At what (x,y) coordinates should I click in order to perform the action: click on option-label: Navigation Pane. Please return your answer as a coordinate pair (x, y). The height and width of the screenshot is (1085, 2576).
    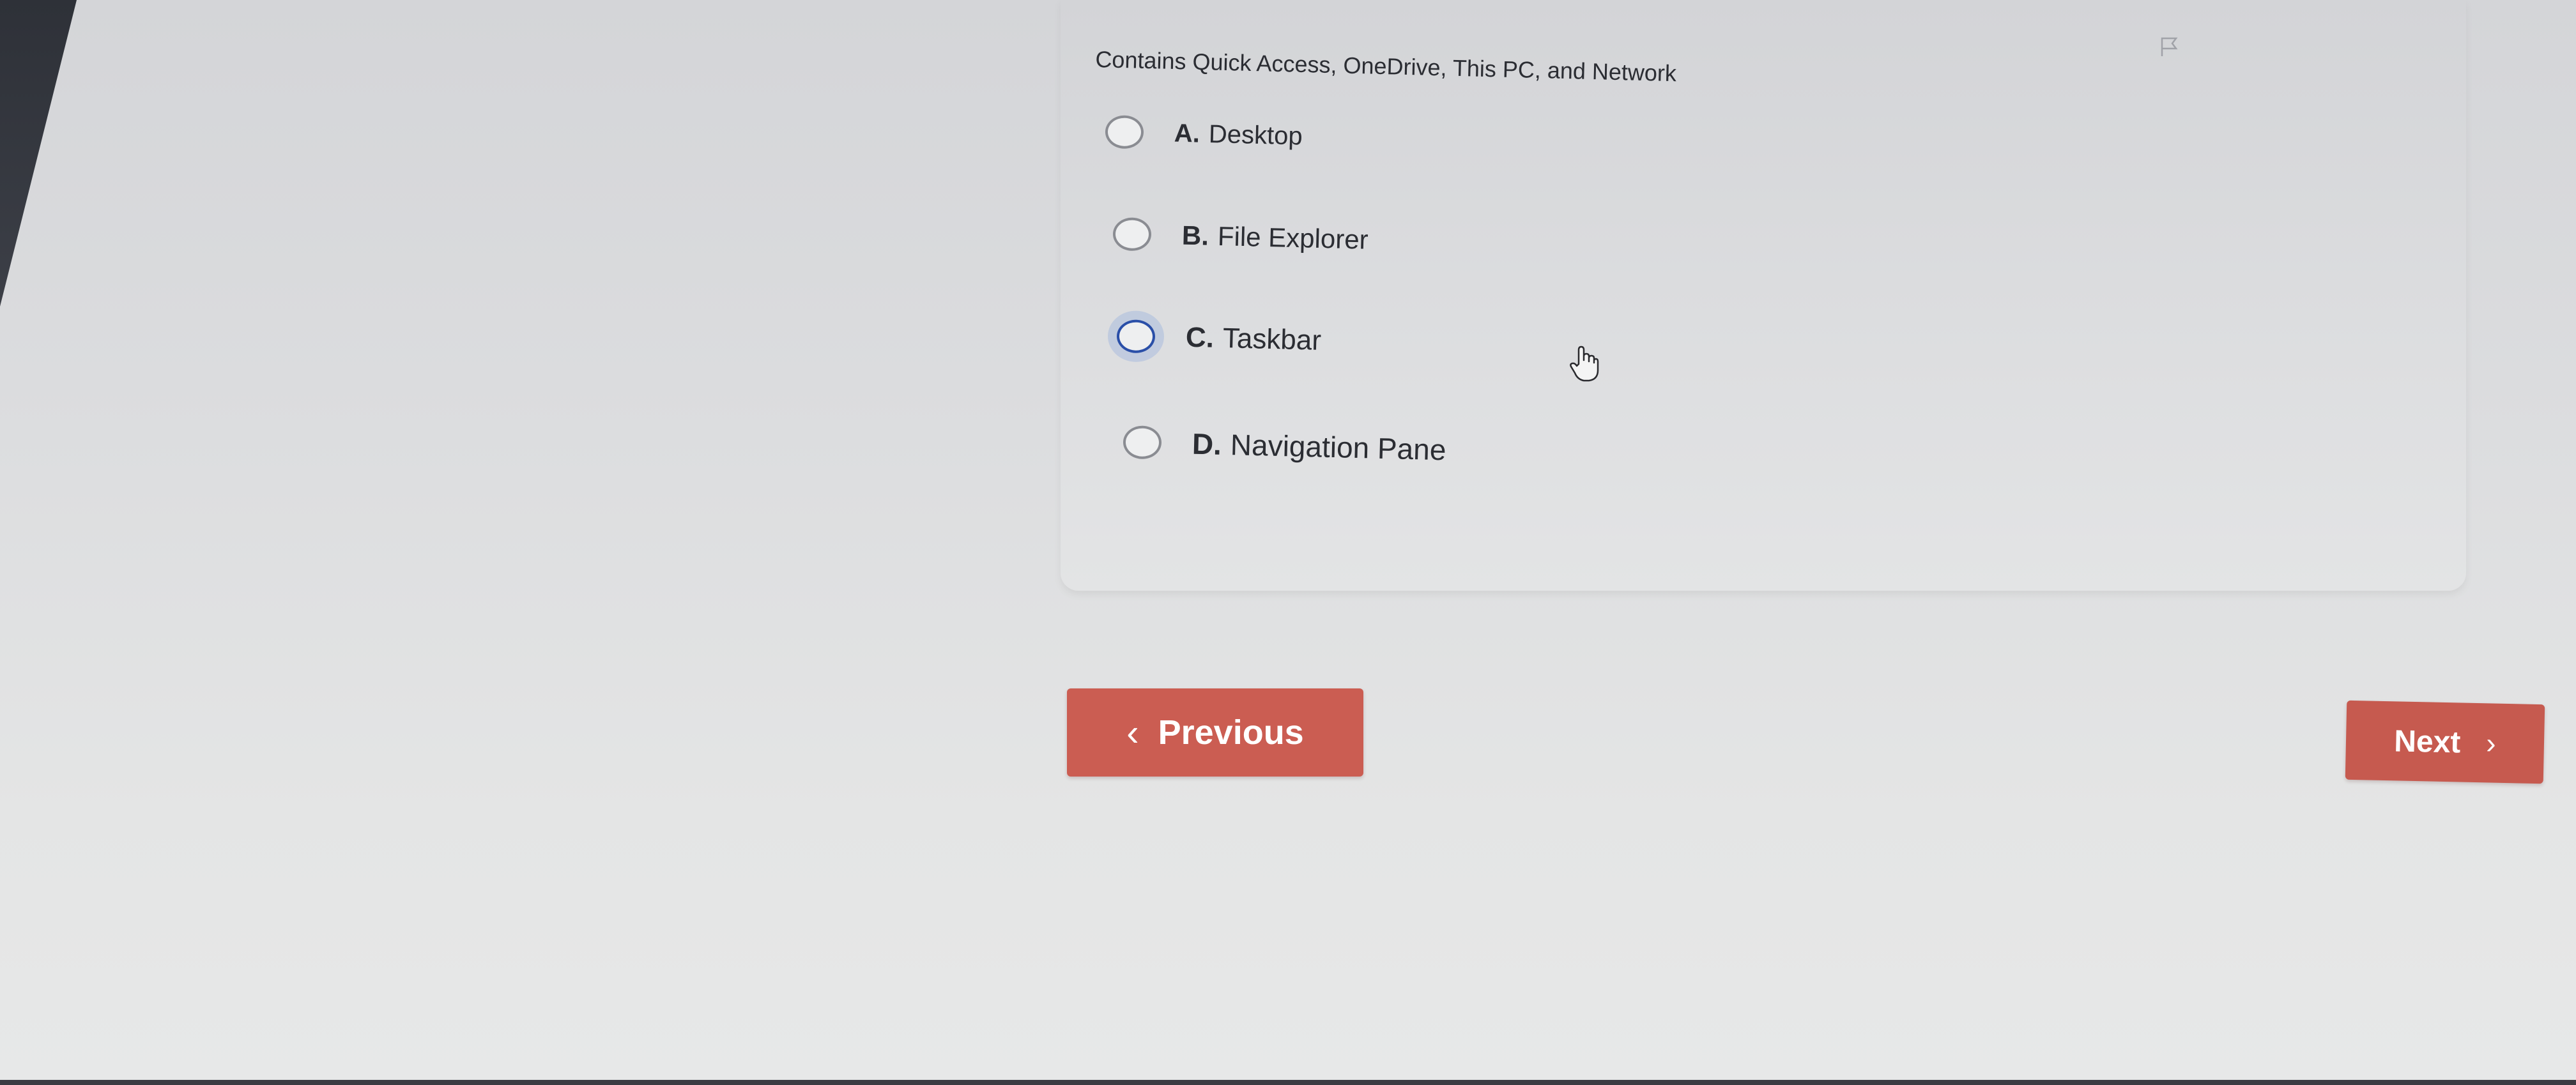
    Looking at the image, I should click on (1338, 447).